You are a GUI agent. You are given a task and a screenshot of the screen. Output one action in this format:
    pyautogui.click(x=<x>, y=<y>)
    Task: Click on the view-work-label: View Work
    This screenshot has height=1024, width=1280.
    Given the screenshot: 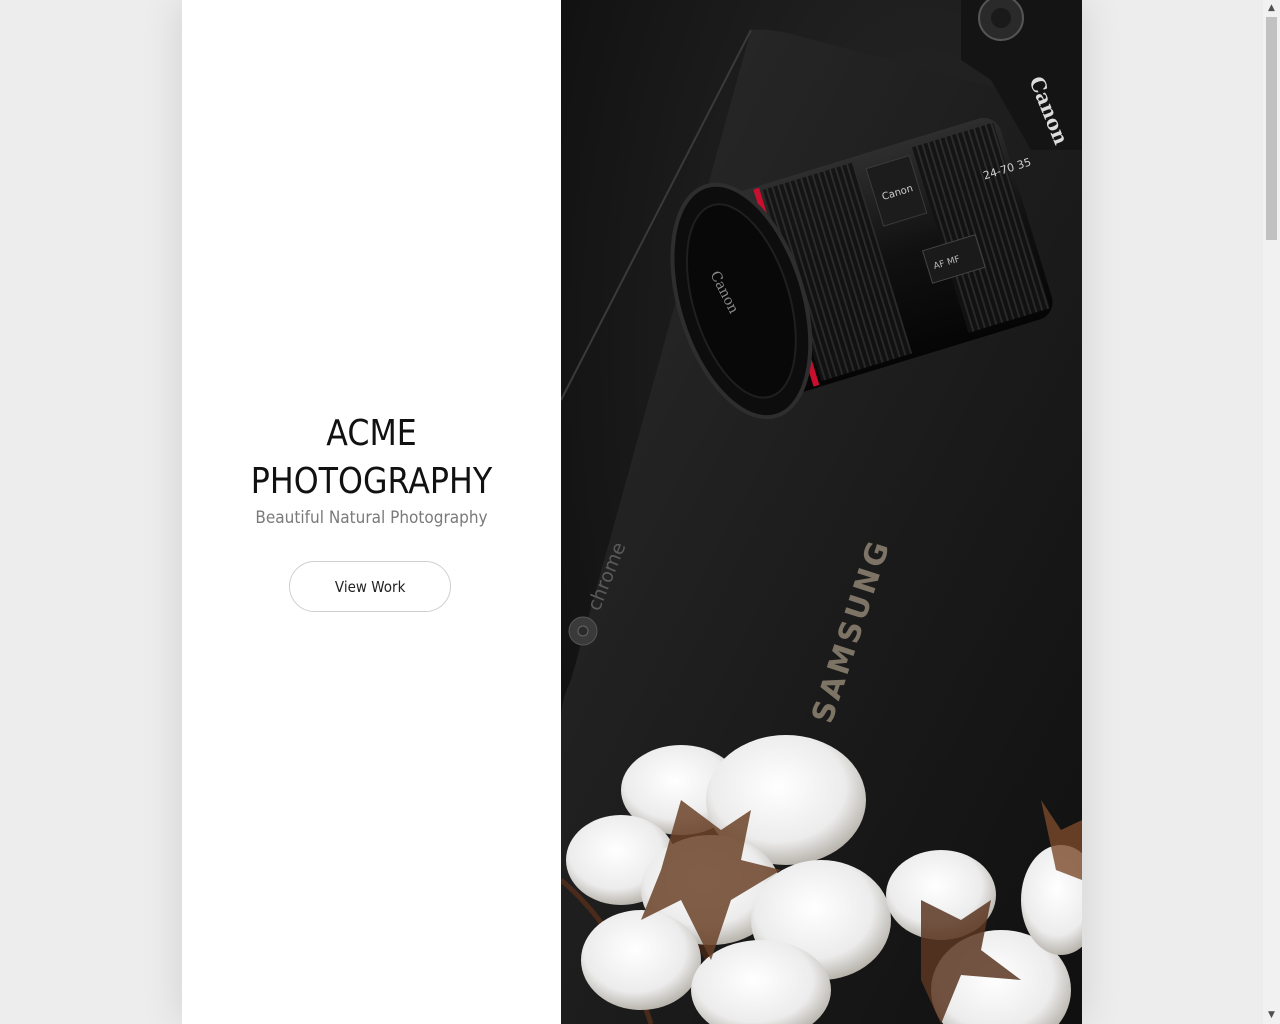 What is the action you would take?
    pyautogui.click(x=370, y=586)
    